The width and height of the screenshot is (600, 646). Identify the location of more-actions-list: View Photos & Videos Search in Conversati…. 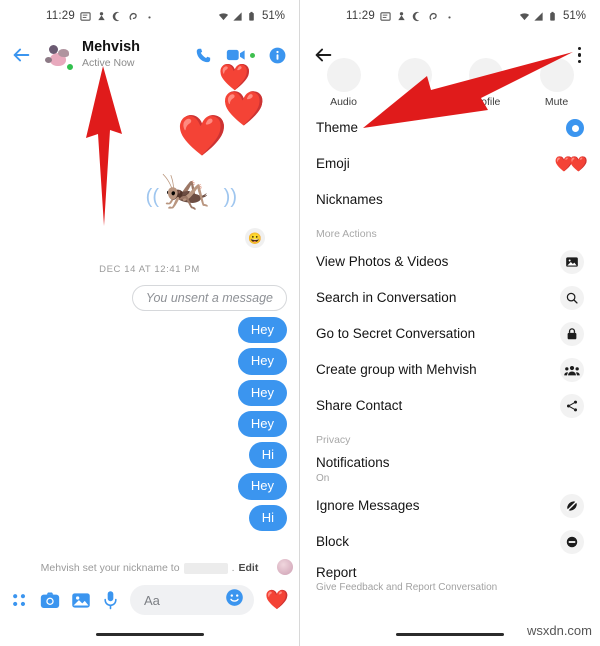
(450, 334).